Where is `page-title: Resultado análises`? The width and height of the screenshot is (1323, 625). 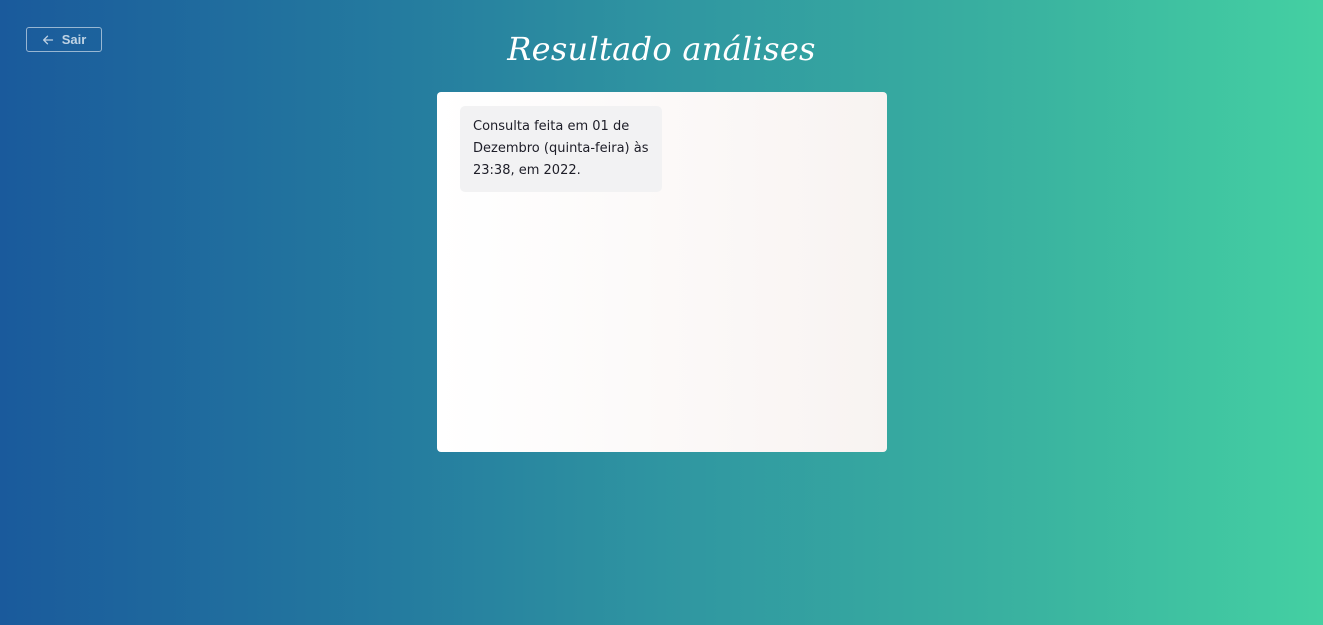 page-title: Resultado análises is located at coordinates (661, 49).